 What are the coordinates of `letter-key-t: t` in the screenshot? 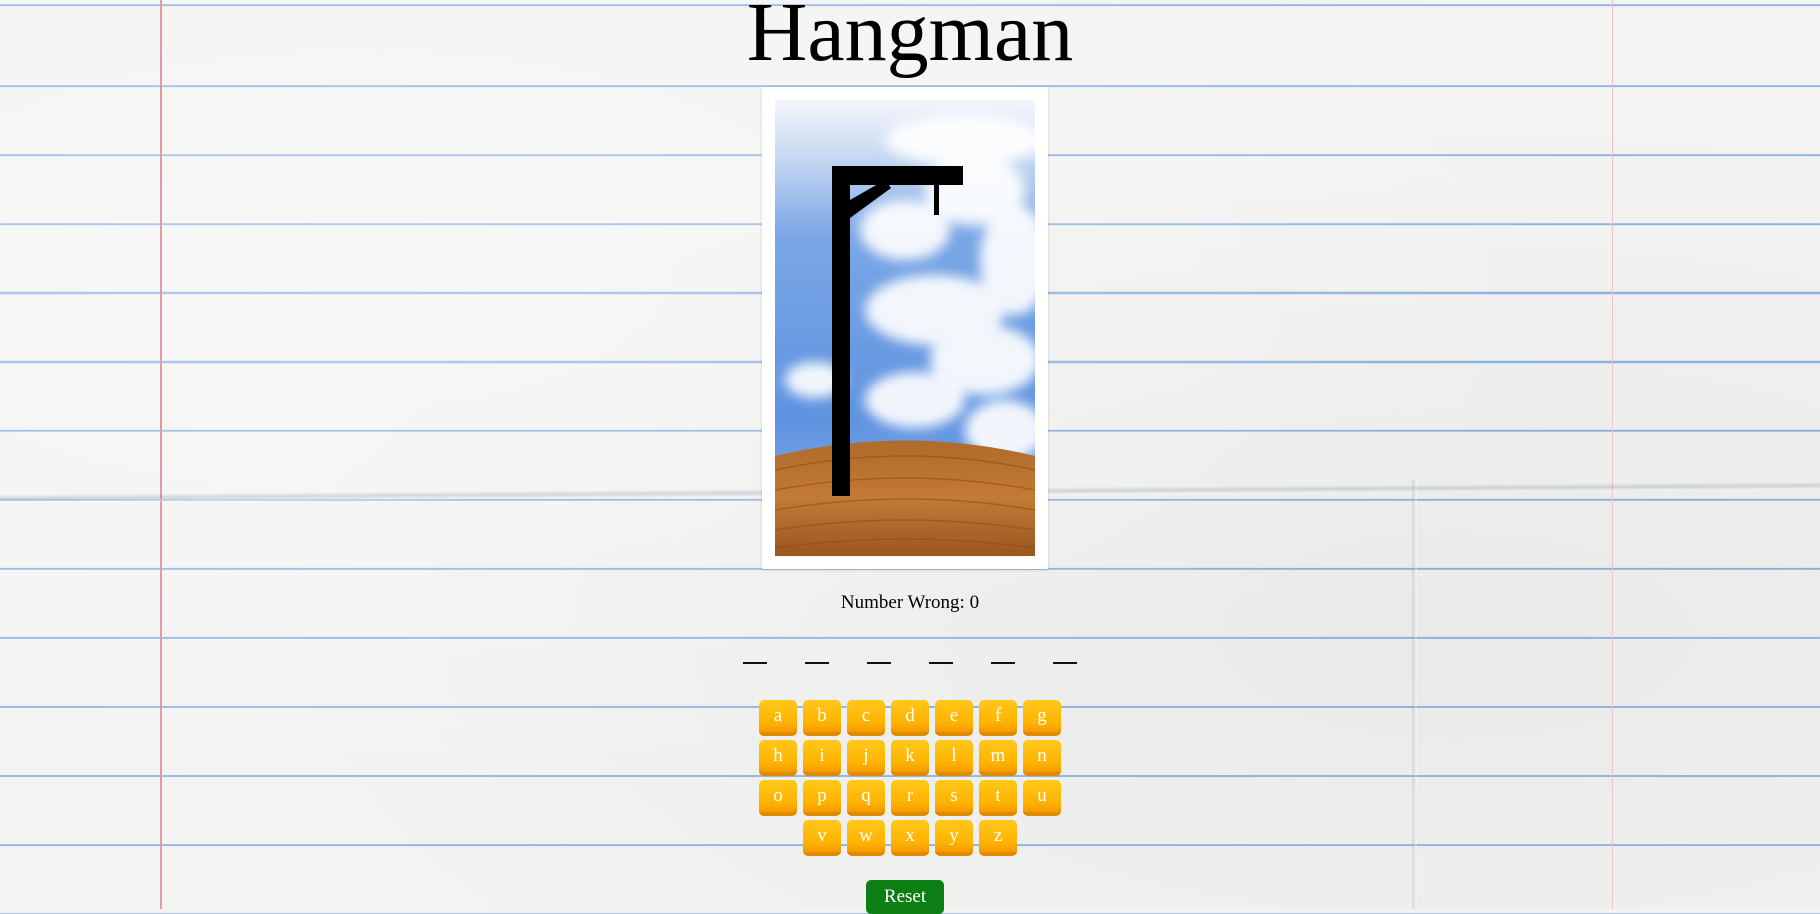 It's located at (998, 798).